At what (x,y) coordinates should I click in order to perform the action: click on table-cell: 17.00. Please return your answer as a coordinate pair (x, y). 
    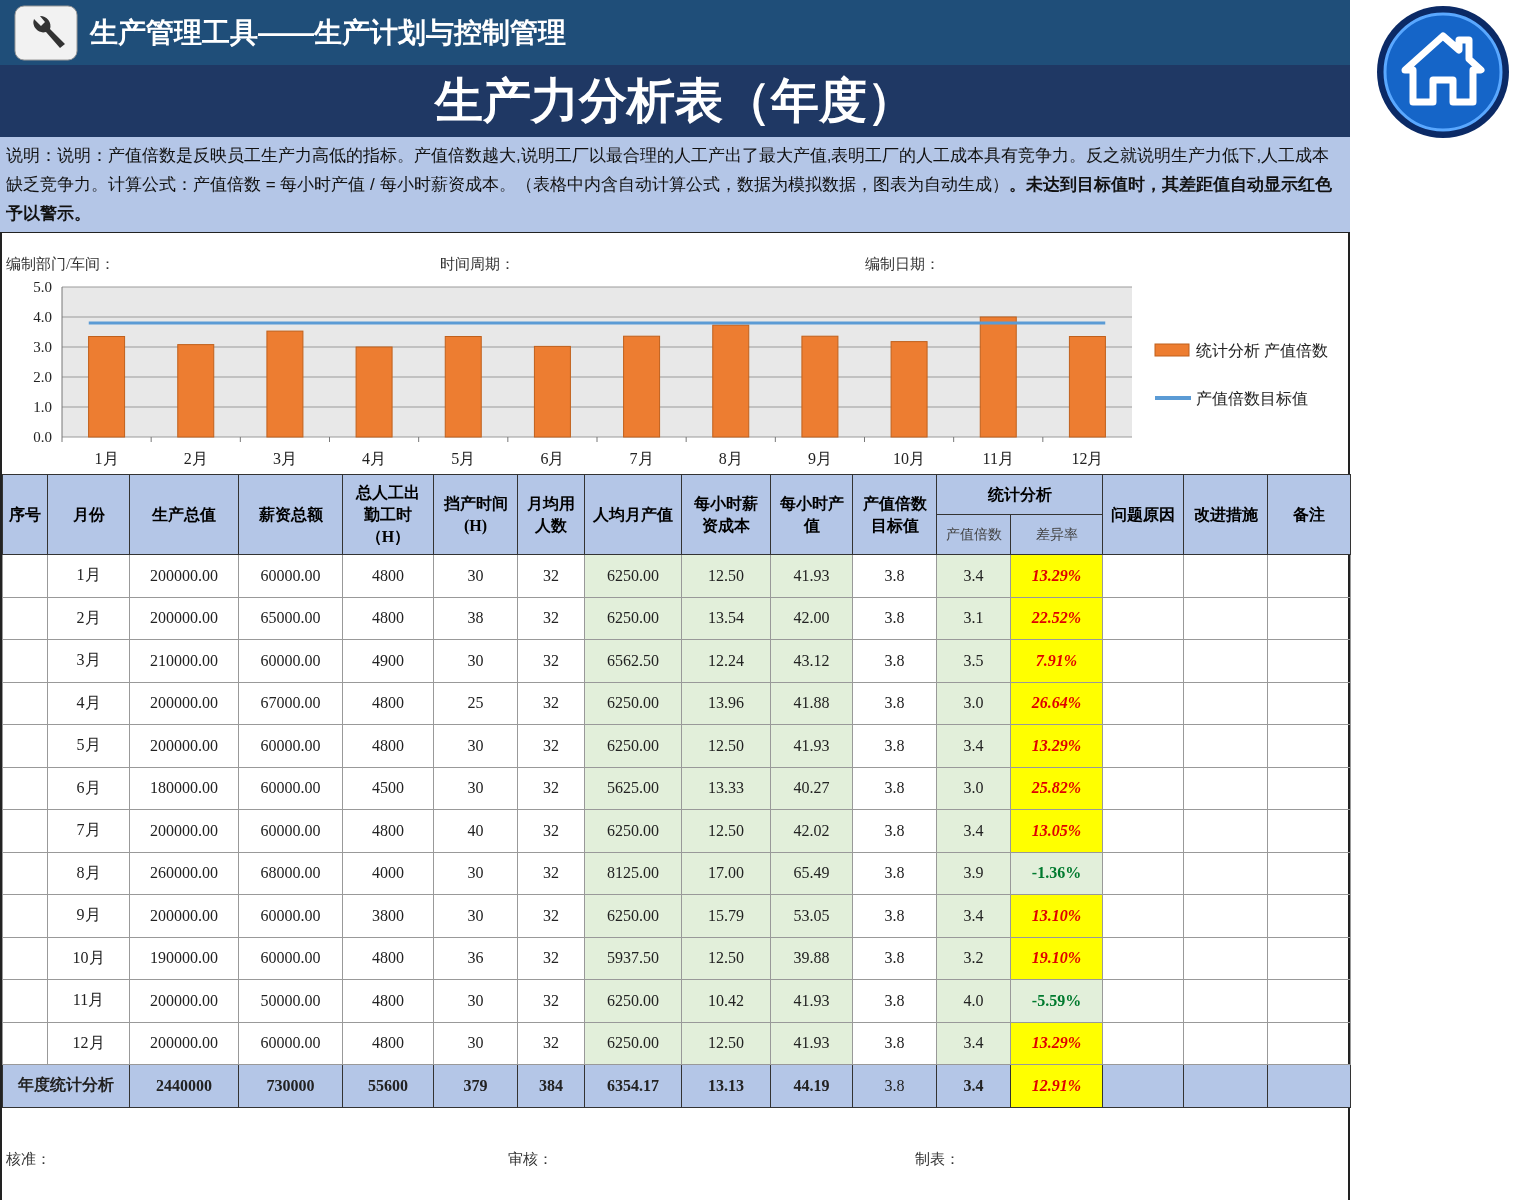
    Looking at the image, I should click on (726, 873).